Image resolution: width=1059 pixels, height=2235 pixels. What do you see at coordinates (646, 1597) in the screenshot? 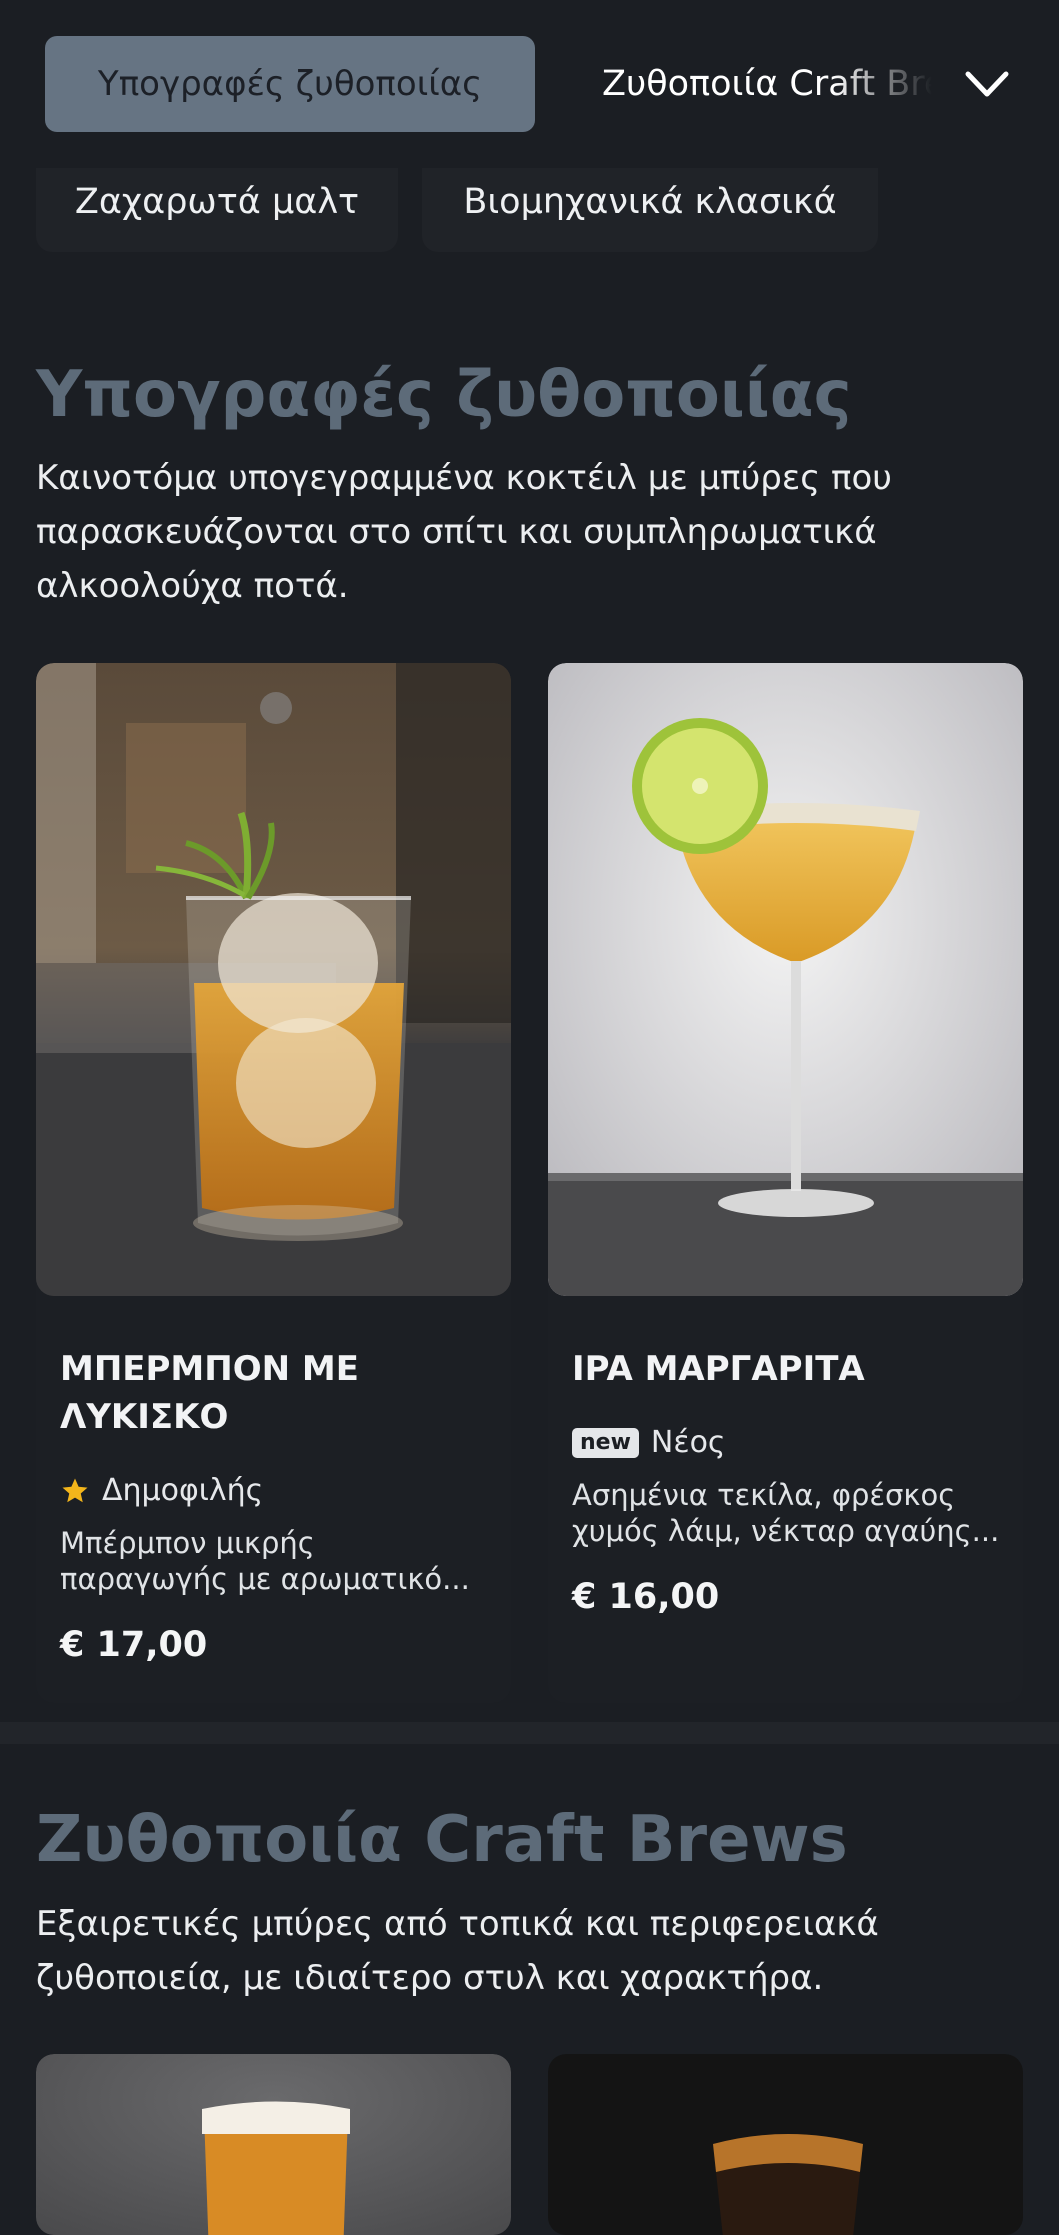
I see `product-price: € 16,00` at bounding box center [646, 1597].